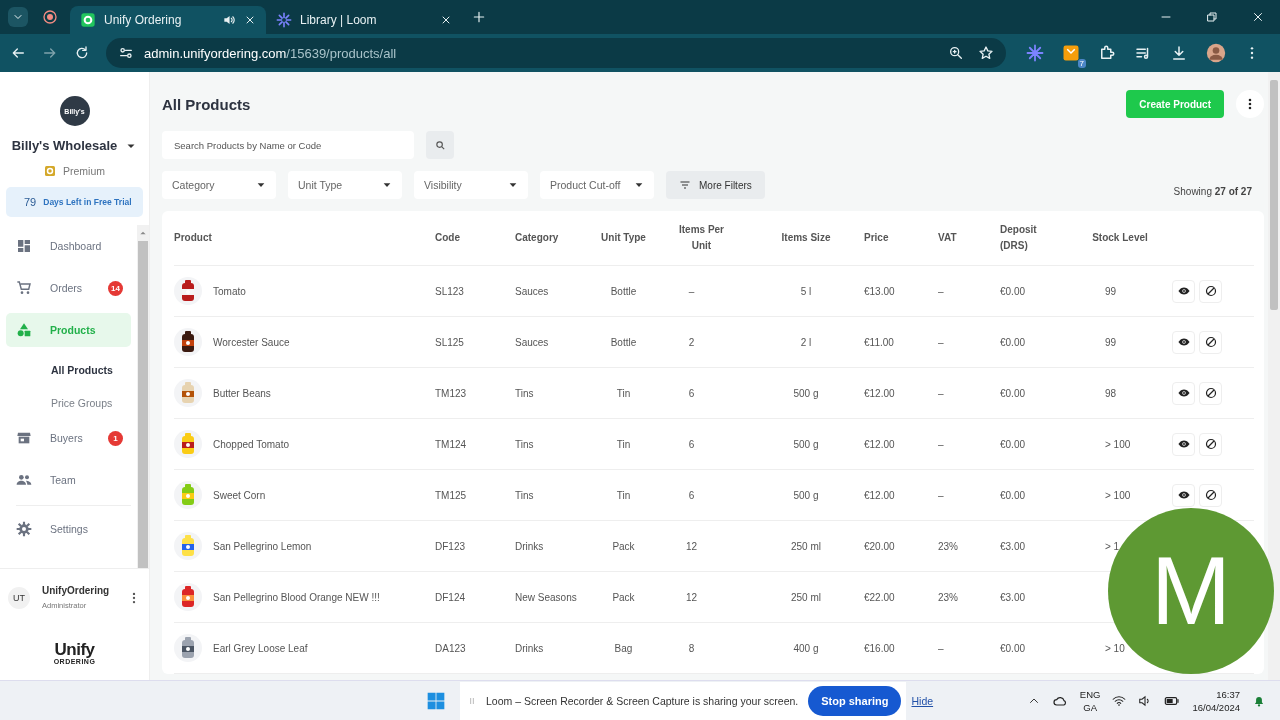  What do you see at coordinates (76, 590) in the screenshot?
I see `user-name: UnifyOrdering` at bounding box center [76, 590].